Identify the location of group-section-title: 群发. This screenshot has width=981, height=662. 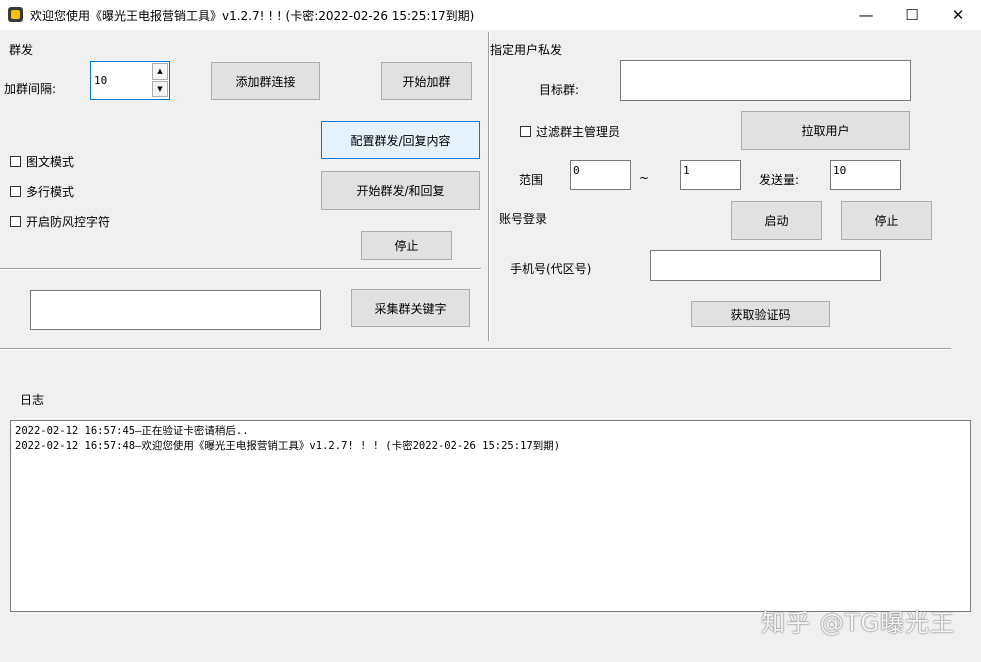
(21, 50).